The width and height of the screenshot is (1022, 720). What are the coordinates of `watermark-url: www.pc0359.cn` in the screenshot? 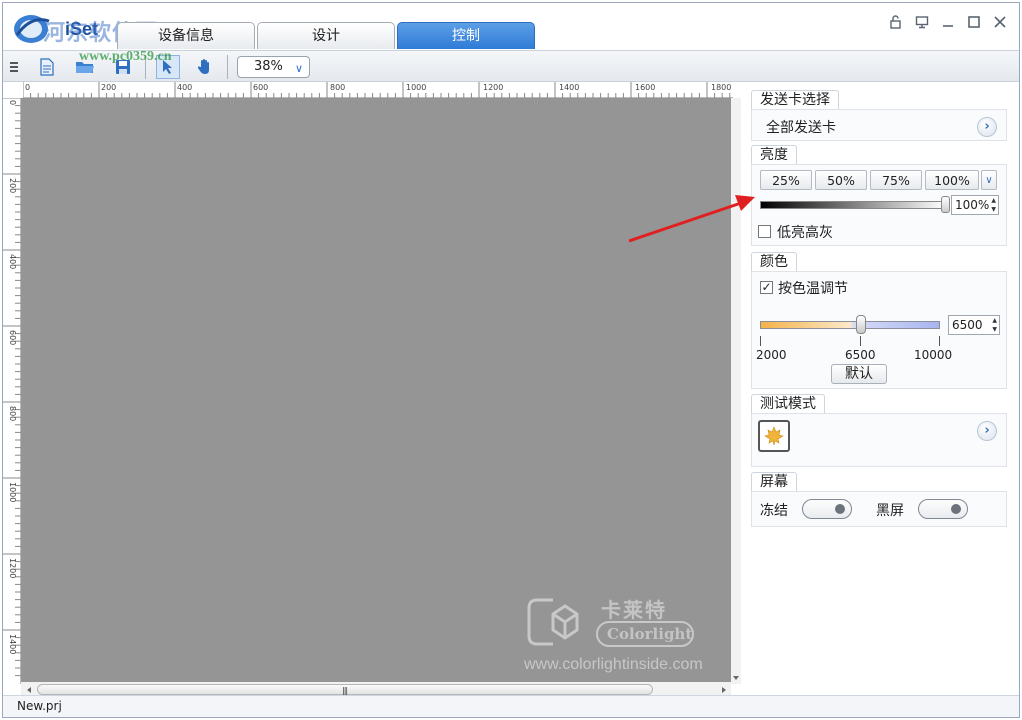 It's located at (125, 56).